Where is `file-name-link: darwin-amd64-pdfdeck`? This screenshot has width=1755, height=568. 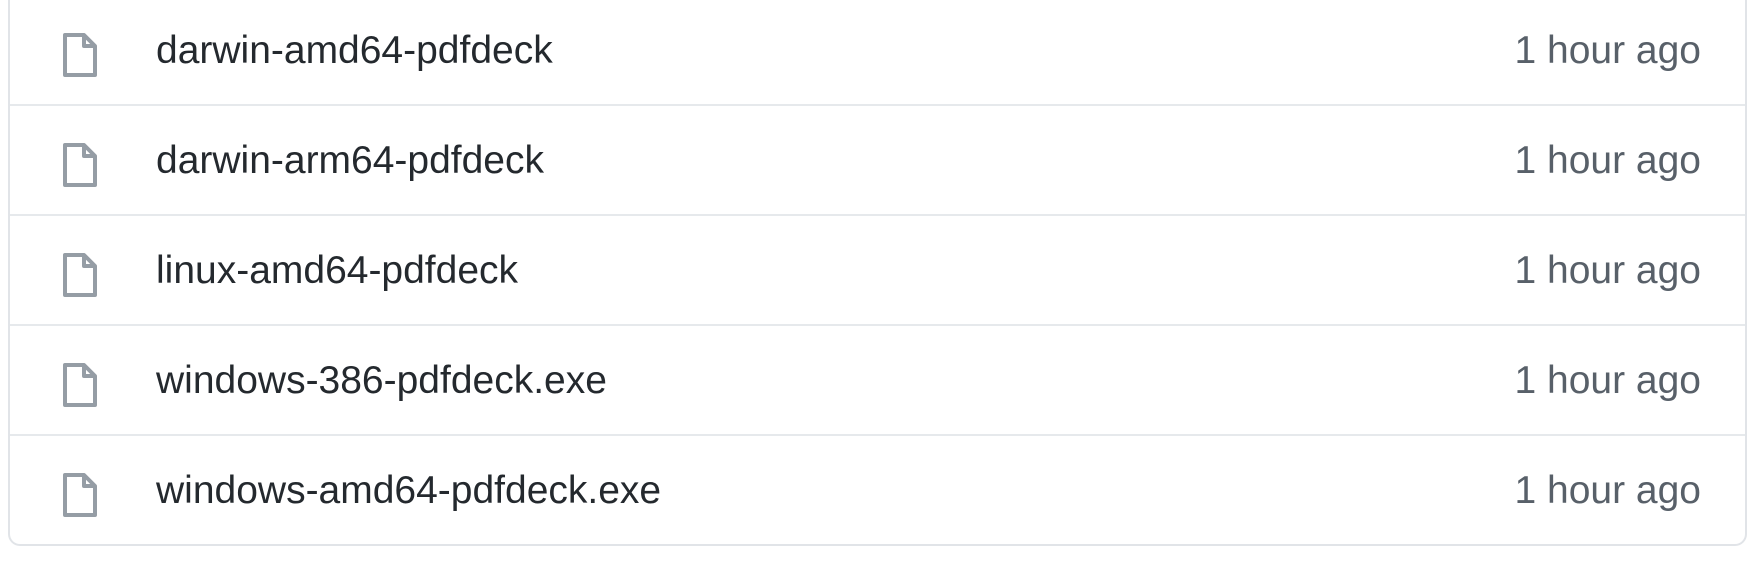 file-name-link: darwin-amd64-pdfdeck is located at coordinates (354, 53).